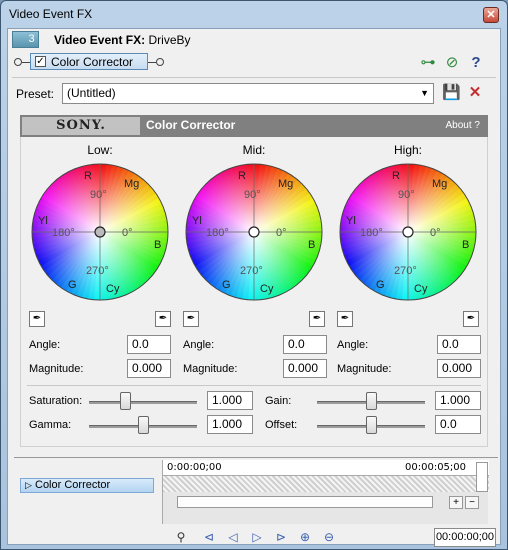  I want to click on gamma-slider-thumb, so click(143, 425).